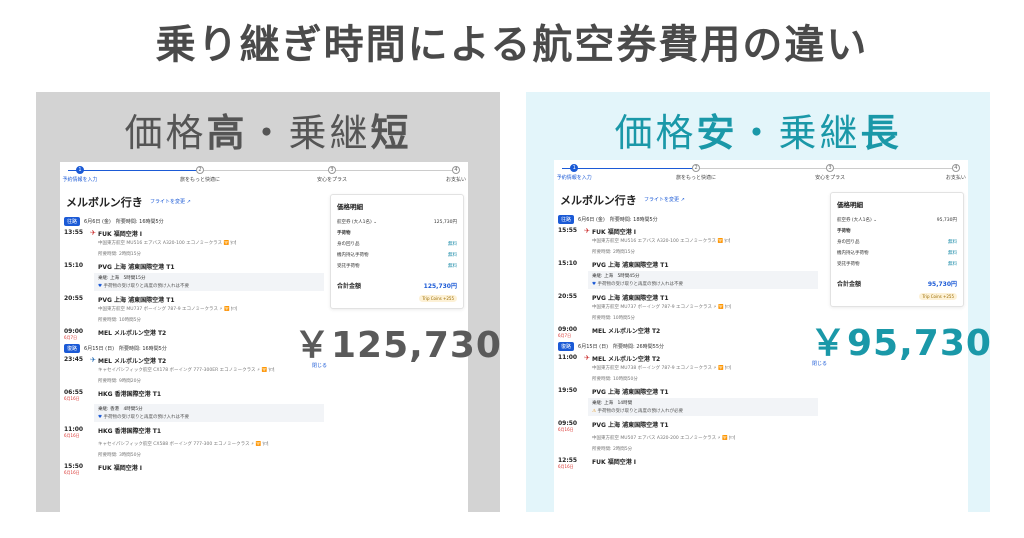 The image size is (1024, 538). What do you see at coordinates (200, 170) in the screenshot?
I see `step-number: 2` at bounding box center [200, 170].